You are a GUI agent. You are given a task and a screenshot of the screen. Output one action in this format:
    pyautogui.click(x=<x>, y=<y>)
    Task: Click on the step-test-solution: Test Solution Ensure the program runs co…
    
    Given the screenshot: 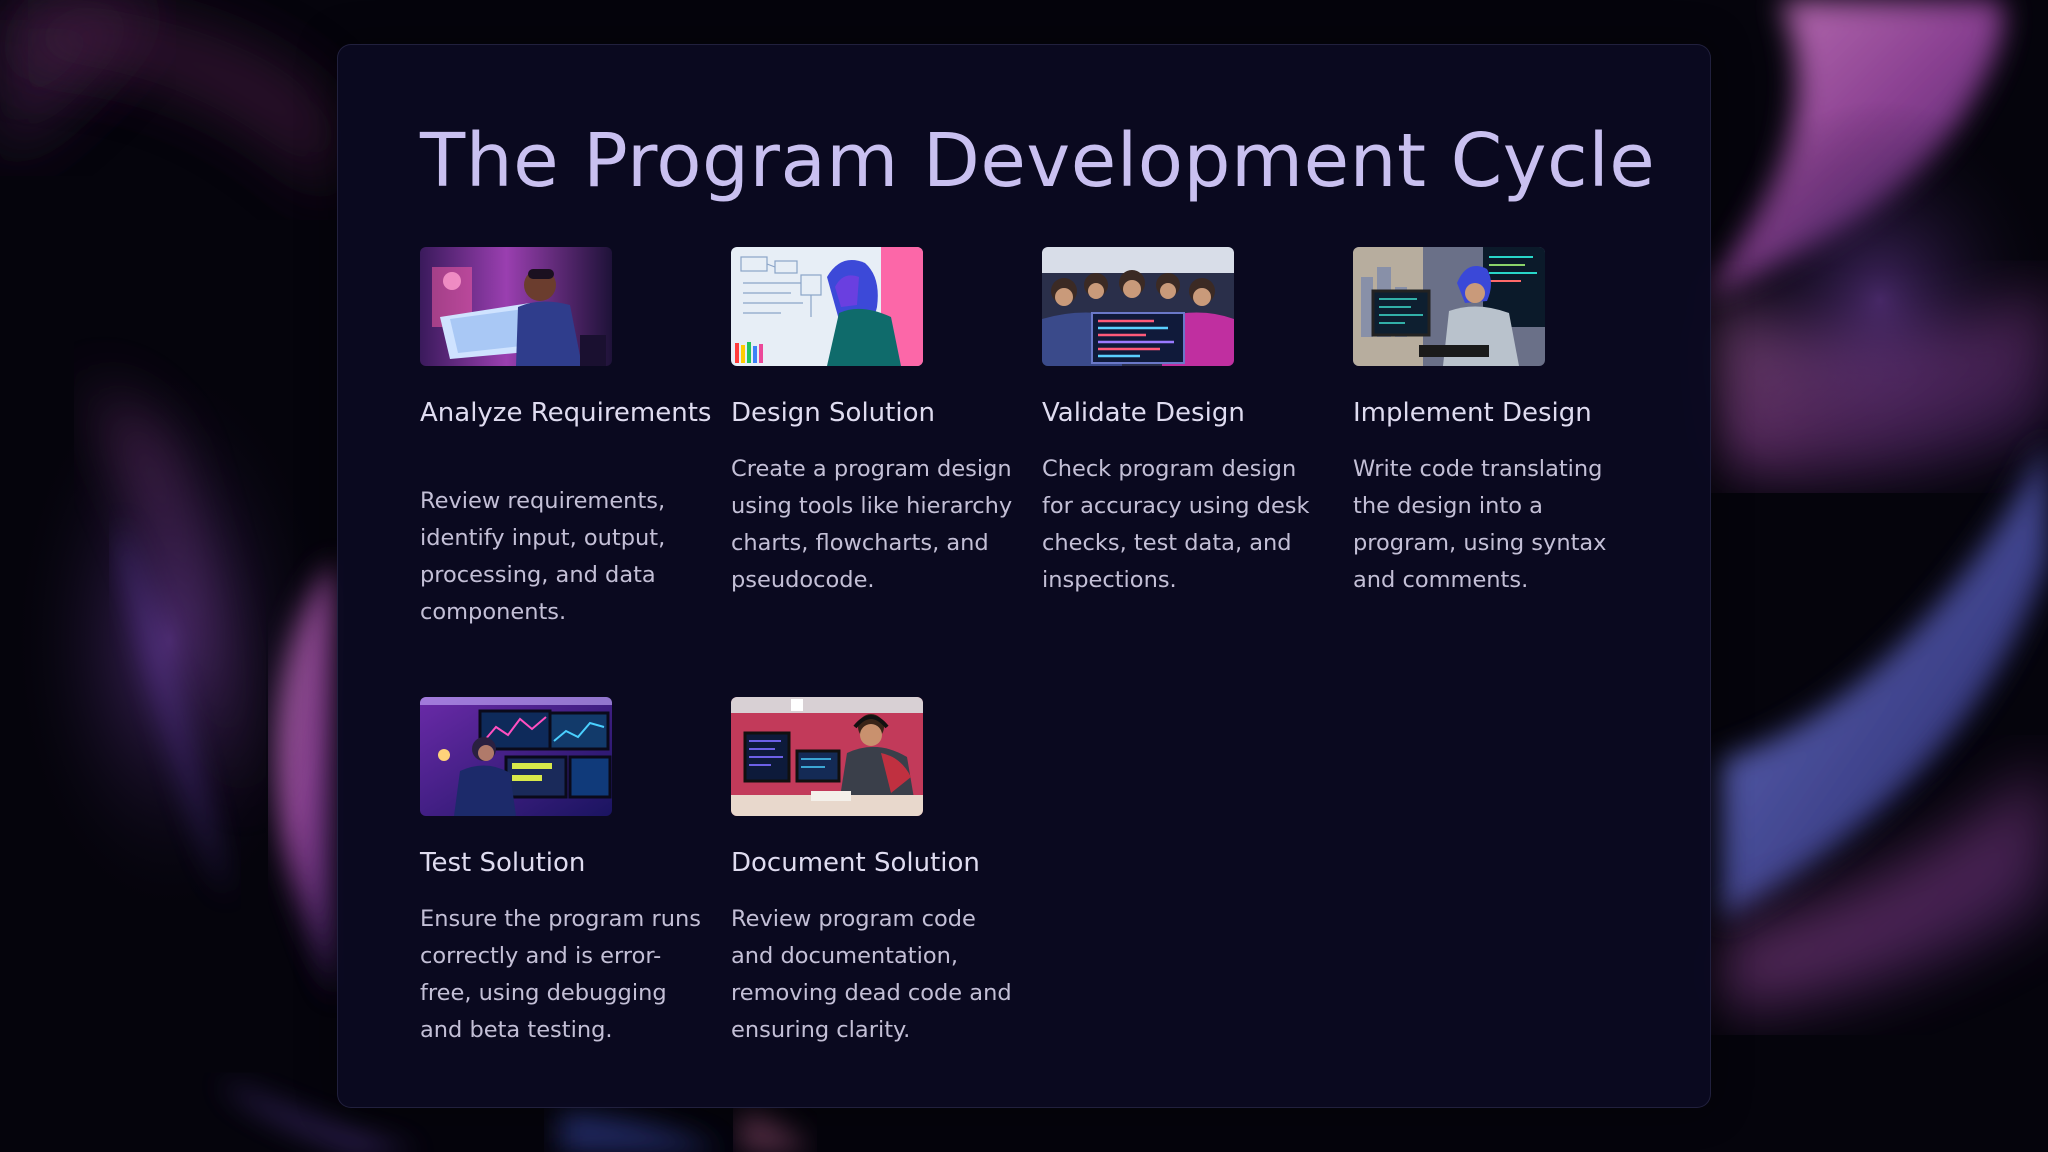 What is the action you would take?
    pyautogui.click(x=562, y=873)
    